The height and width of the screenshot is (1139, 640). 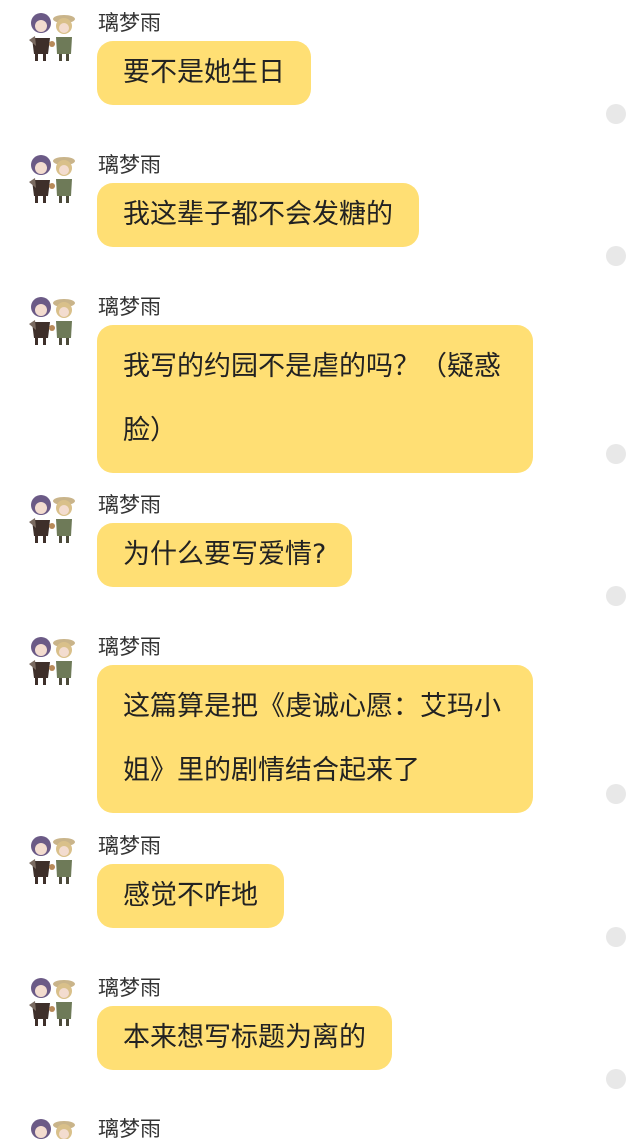 I want to click on message-bubble: 我这辈子都不会发糖的, so click(x=258, y=215).